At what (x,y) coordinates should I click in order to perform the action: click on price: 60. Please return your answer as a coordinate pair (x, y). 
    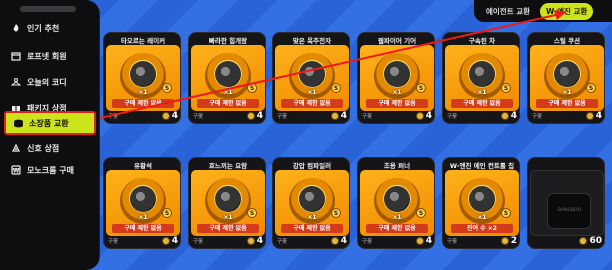
    Looking at the image, I should click on (590, 241).